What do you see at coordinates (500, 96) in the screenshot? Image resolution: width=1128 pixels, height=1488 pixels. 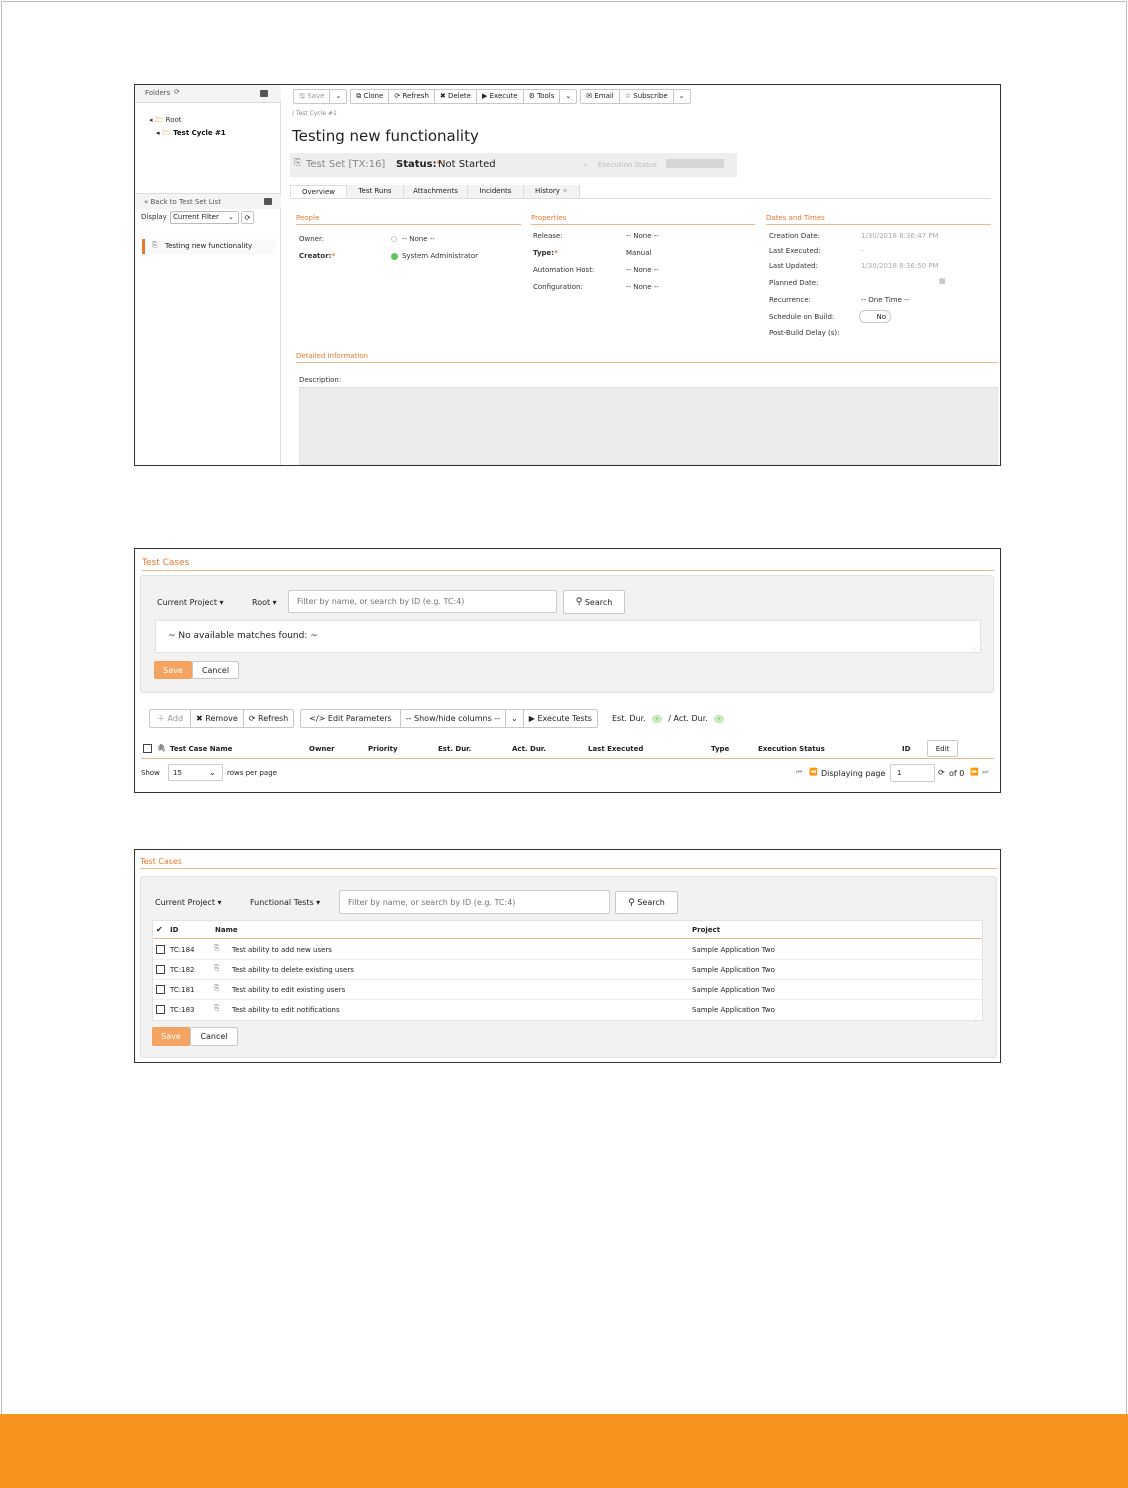 I see `execute-button: ▶ Execute` at bounding box center [500, 96].